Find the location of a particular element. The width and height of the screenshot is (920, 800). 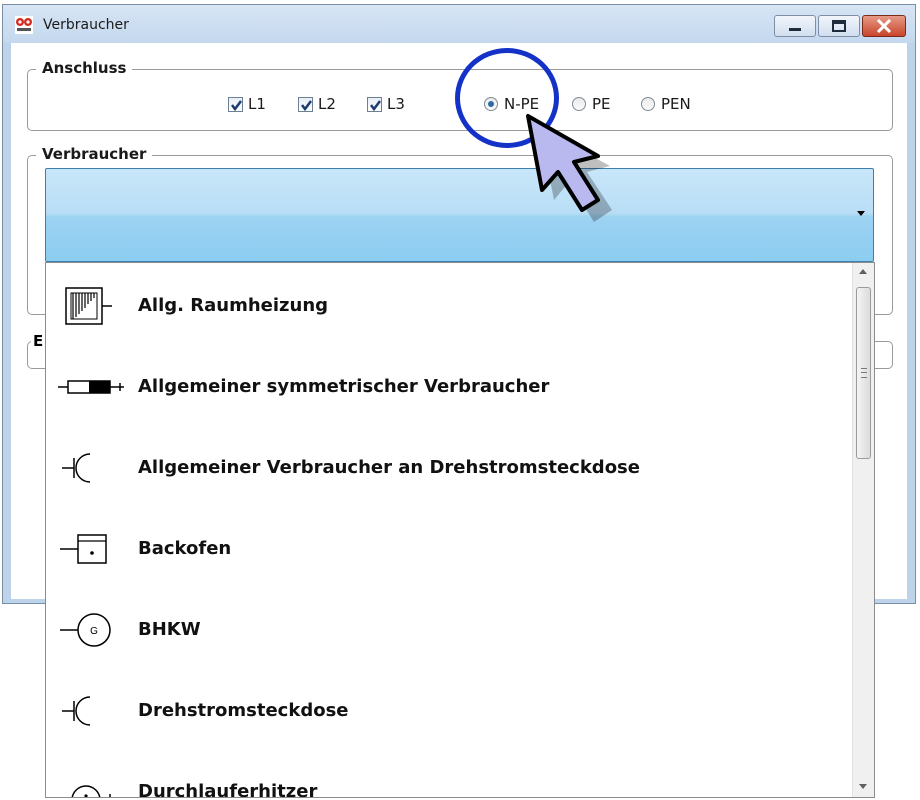

maximize-button is located at coordinates (839, 26).